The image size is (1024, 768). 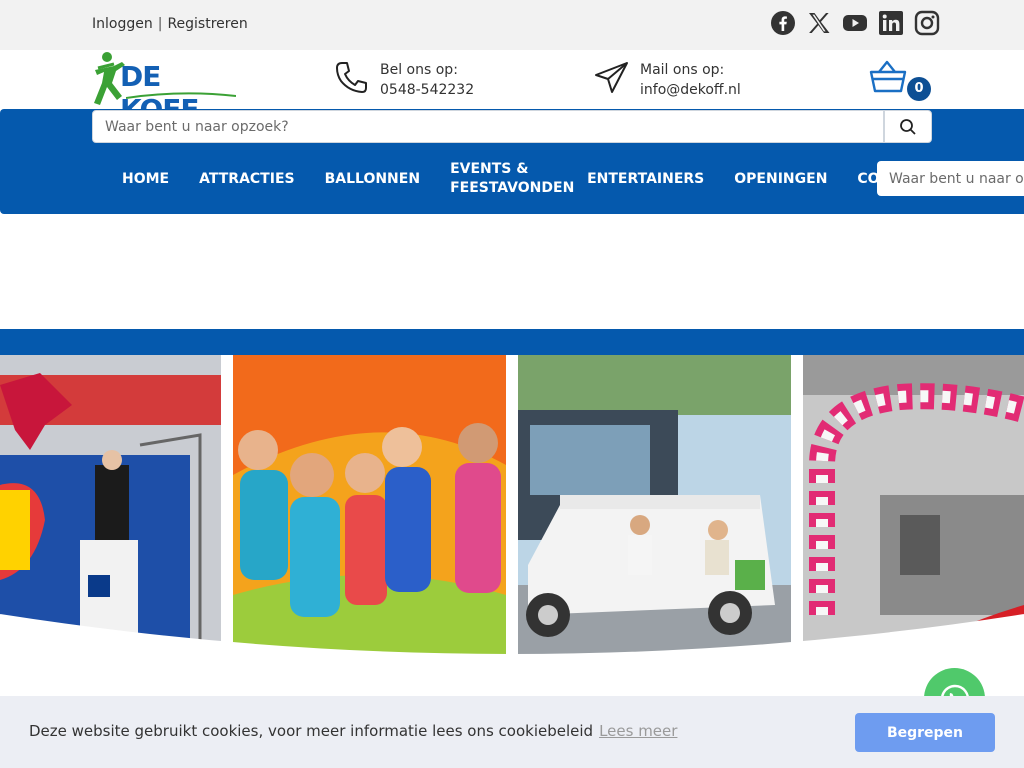 What do you see at coordinates (488, 126) in the screenshot?
I see `search-input` at bounding box center [488, 126].